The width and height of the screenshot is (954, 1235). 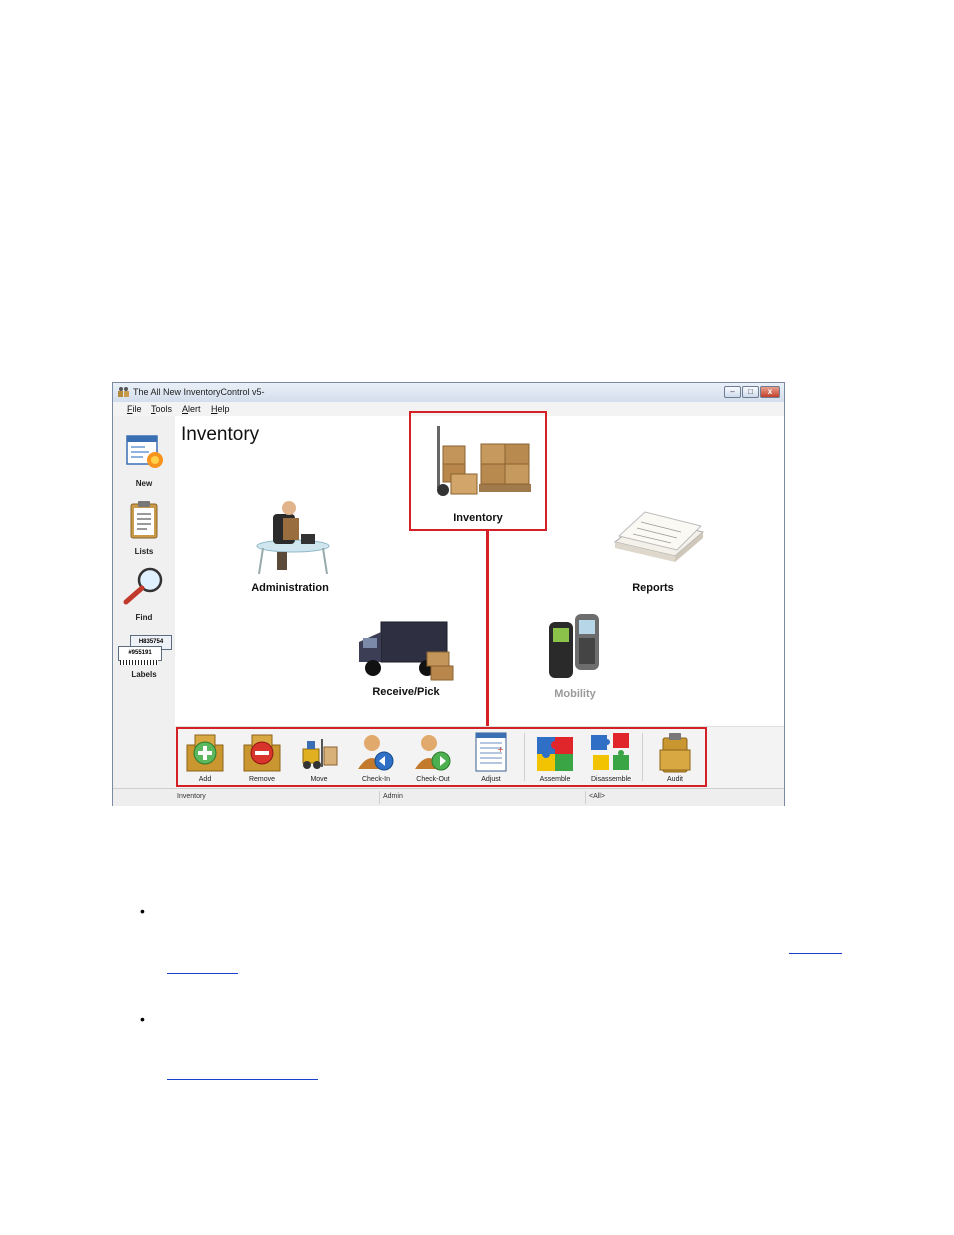 I want to click on adjust-sheet-icon: +, so click(x=491, y=752).